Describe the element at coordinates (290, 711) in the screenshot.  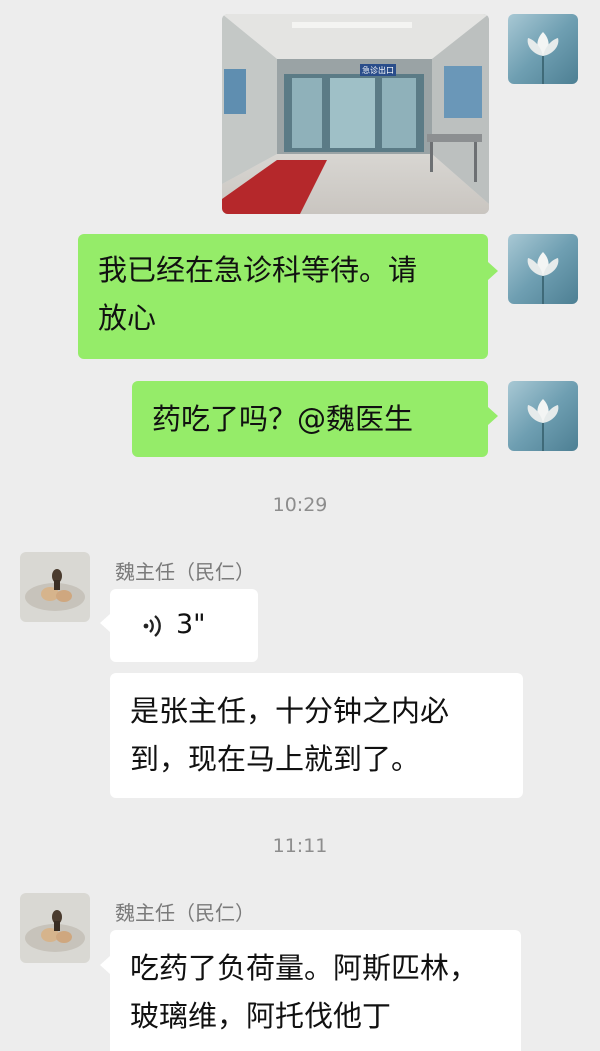
I see `message-text-line: 是张主任，十分钟之内必` at that location.